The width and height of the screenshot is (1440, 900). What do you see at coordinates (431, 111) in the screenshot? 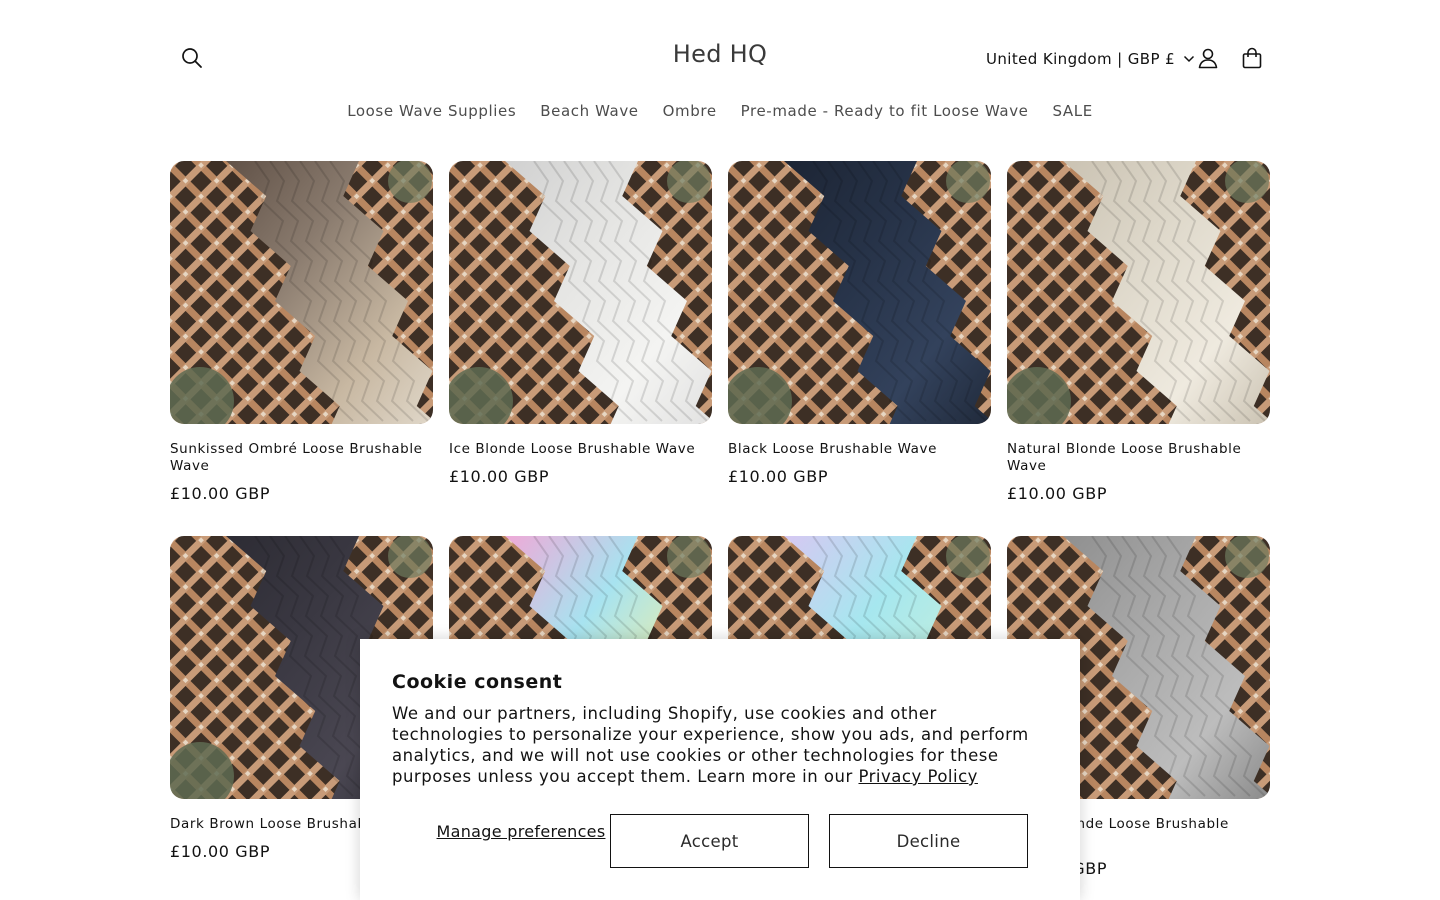
I see `nav-item-loose-wave-supplies: Loose Wave Supplies` at bounding box center [431, 111].